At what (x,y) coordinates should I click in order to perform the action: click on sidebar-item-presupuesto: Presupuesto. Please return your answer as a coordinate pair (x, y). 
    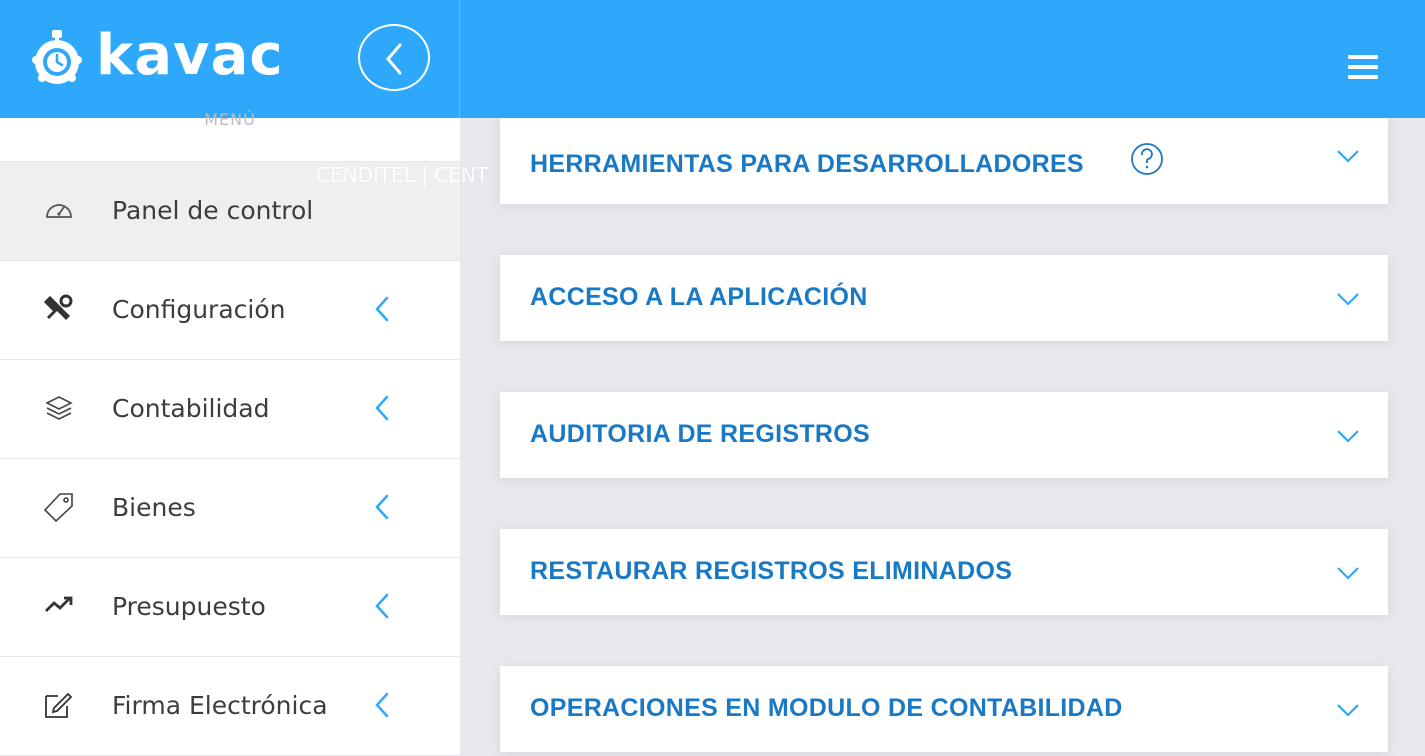
    Looking at the image, I should click on (230, 607).